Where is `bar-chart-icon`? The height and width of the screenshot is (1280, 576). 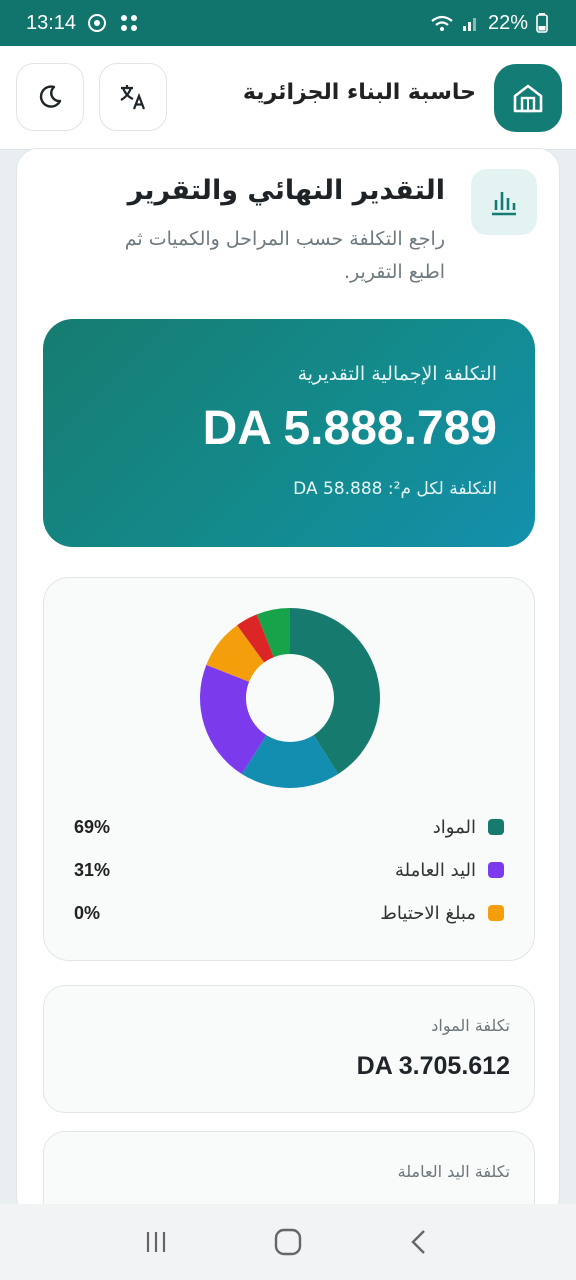
bar-chart-icon is located at coordinates (504, 204).